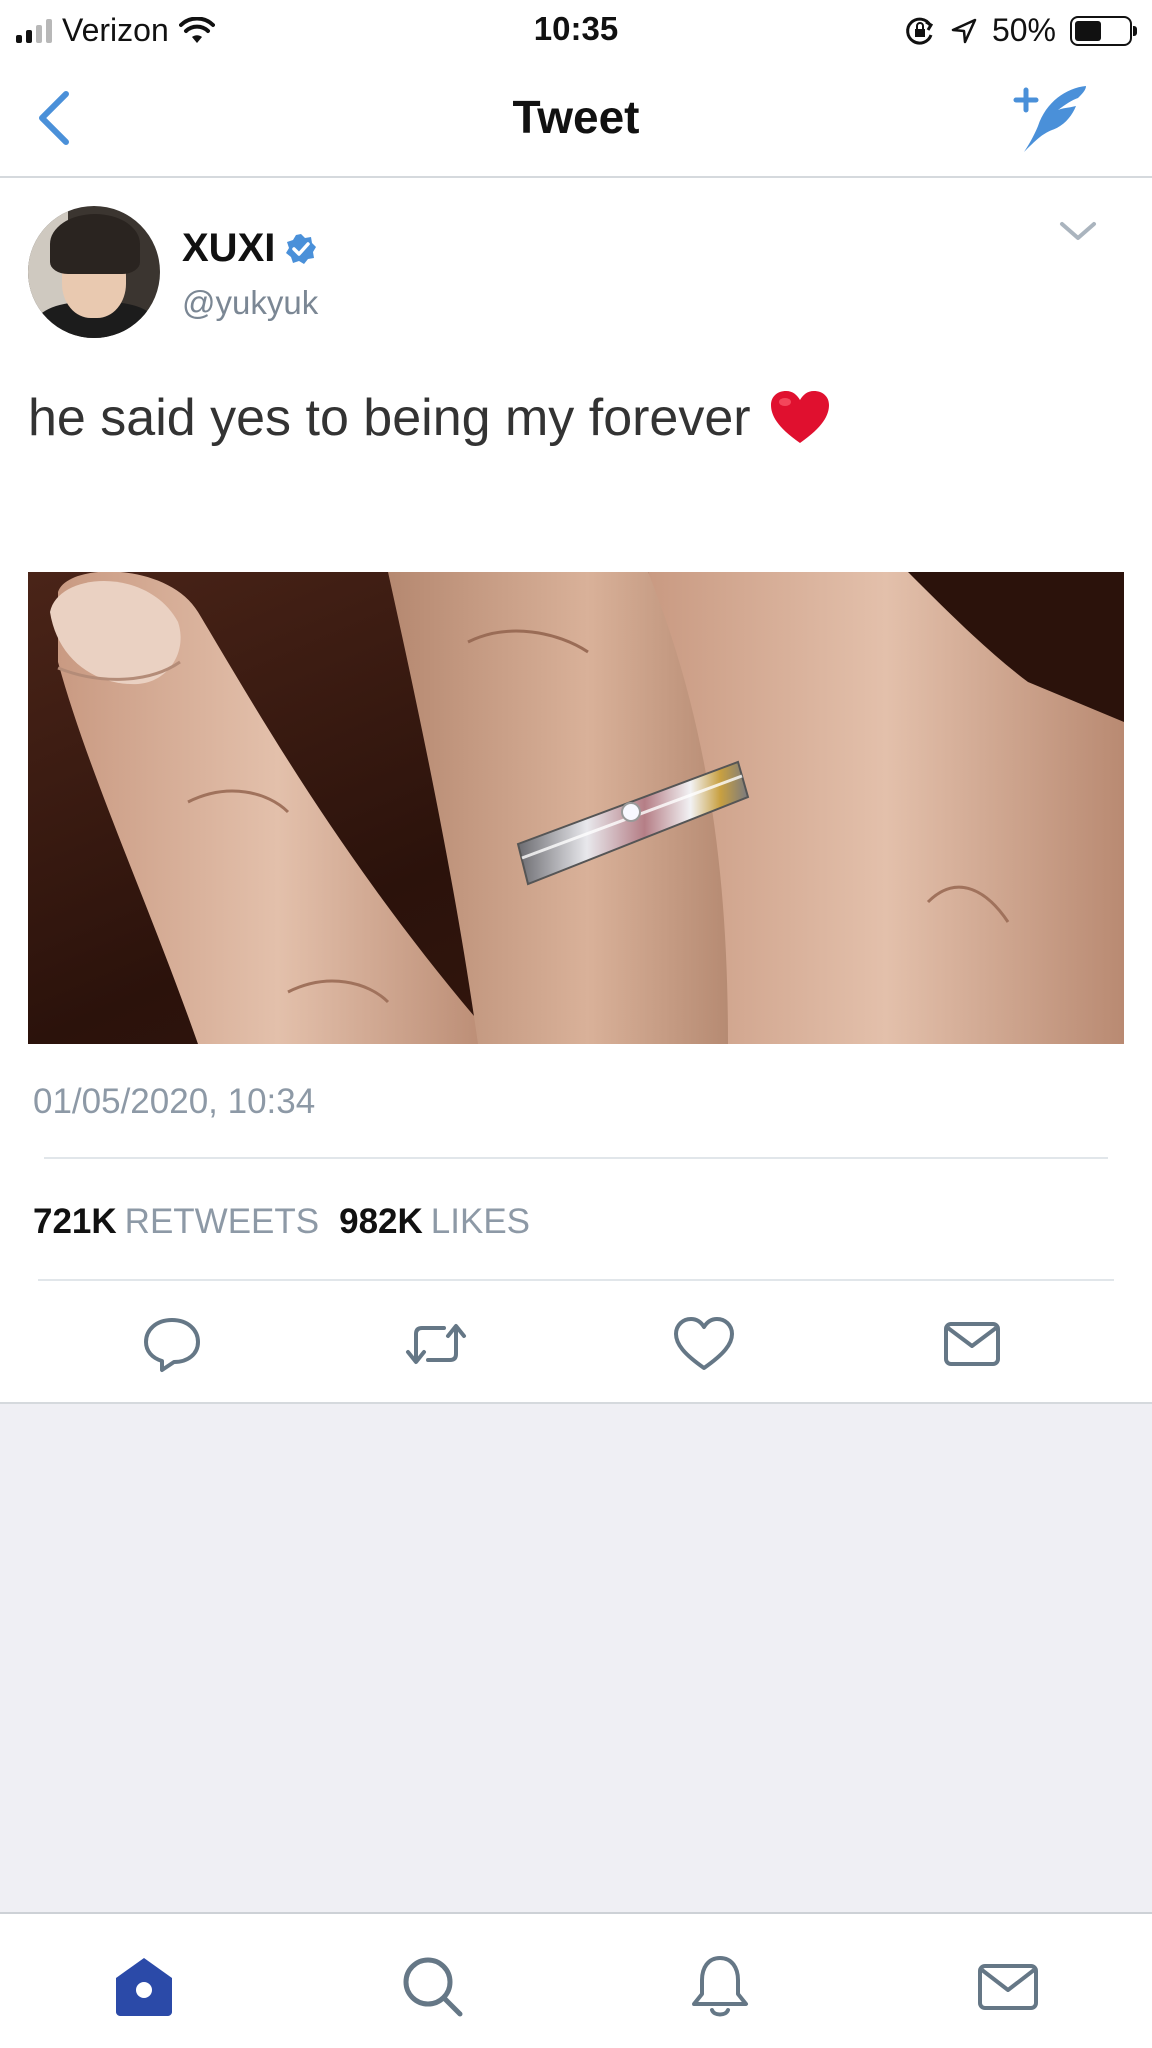  Describe the element at coordinates (389, 418) in the screenshot. I see `tweet-text: he said yes to being my forever` at that location.